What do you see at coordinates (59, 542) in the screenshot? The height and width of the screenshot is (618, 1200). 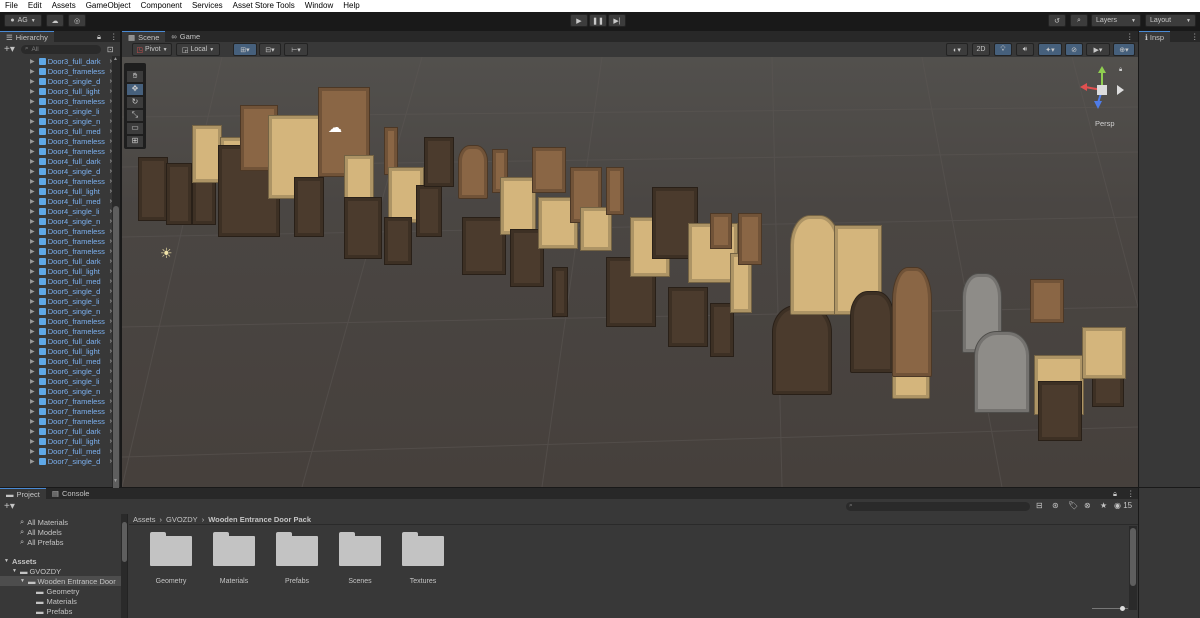 I see `favorite-item: ⌕ All Prefabs` at bounding box center [59, 542].